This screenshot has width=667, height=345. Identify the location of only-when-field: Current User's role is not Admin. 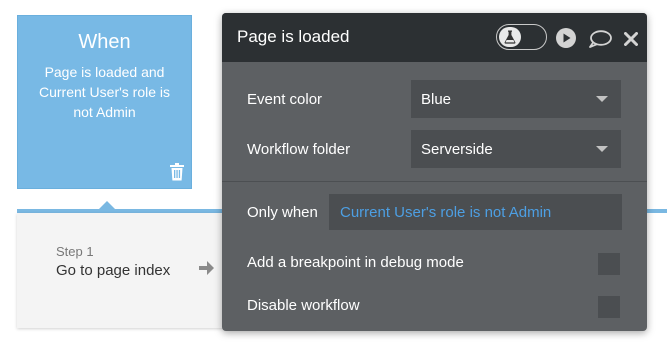
(475, 212).